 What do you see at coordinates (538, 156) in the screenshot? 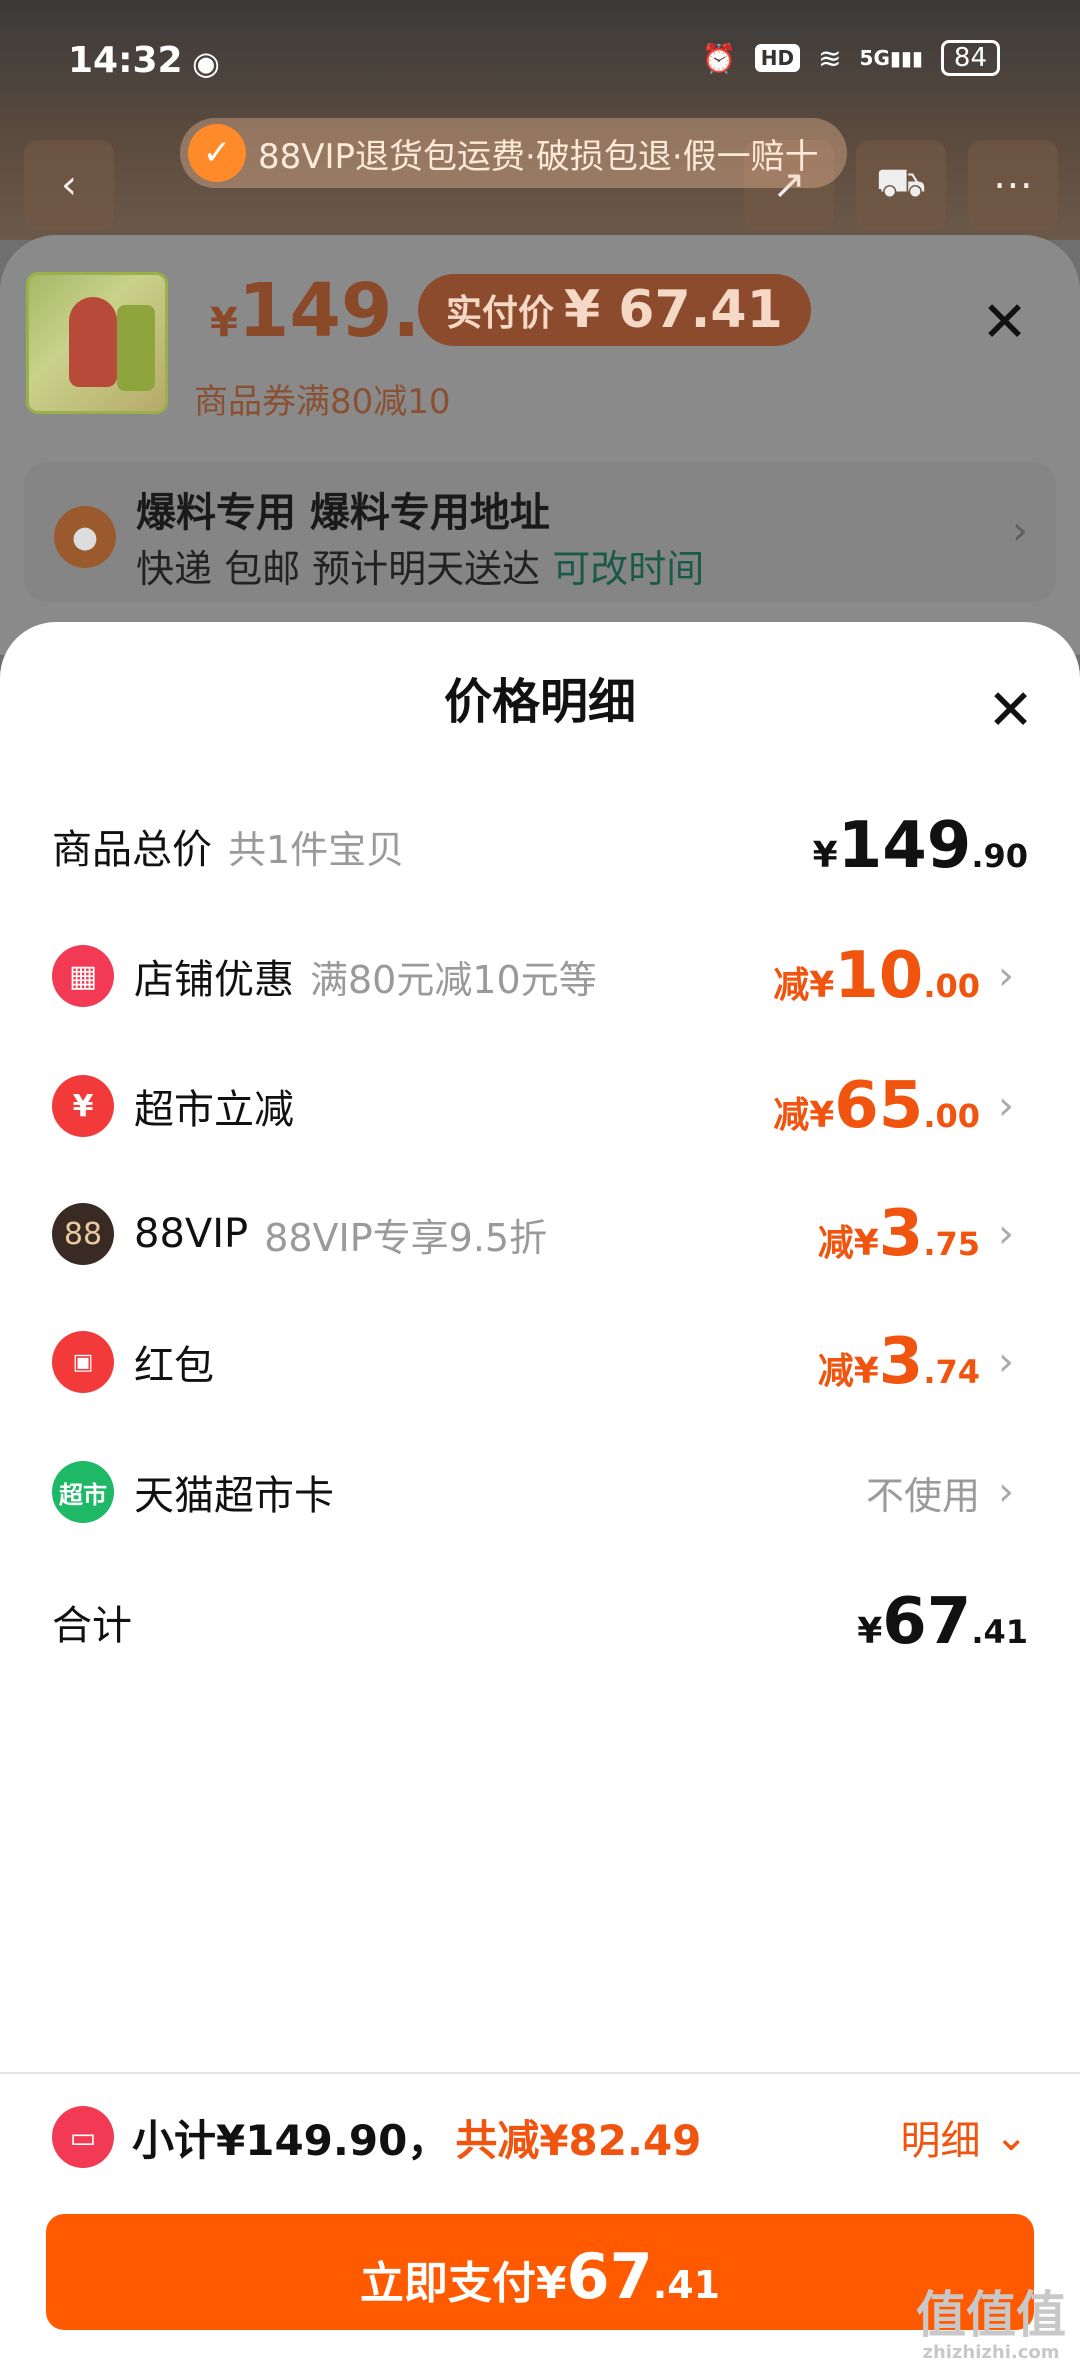
I see `banner-text: 88VIP退货包运费·破损包退·假一赔十` at bounding box center [538, 156].